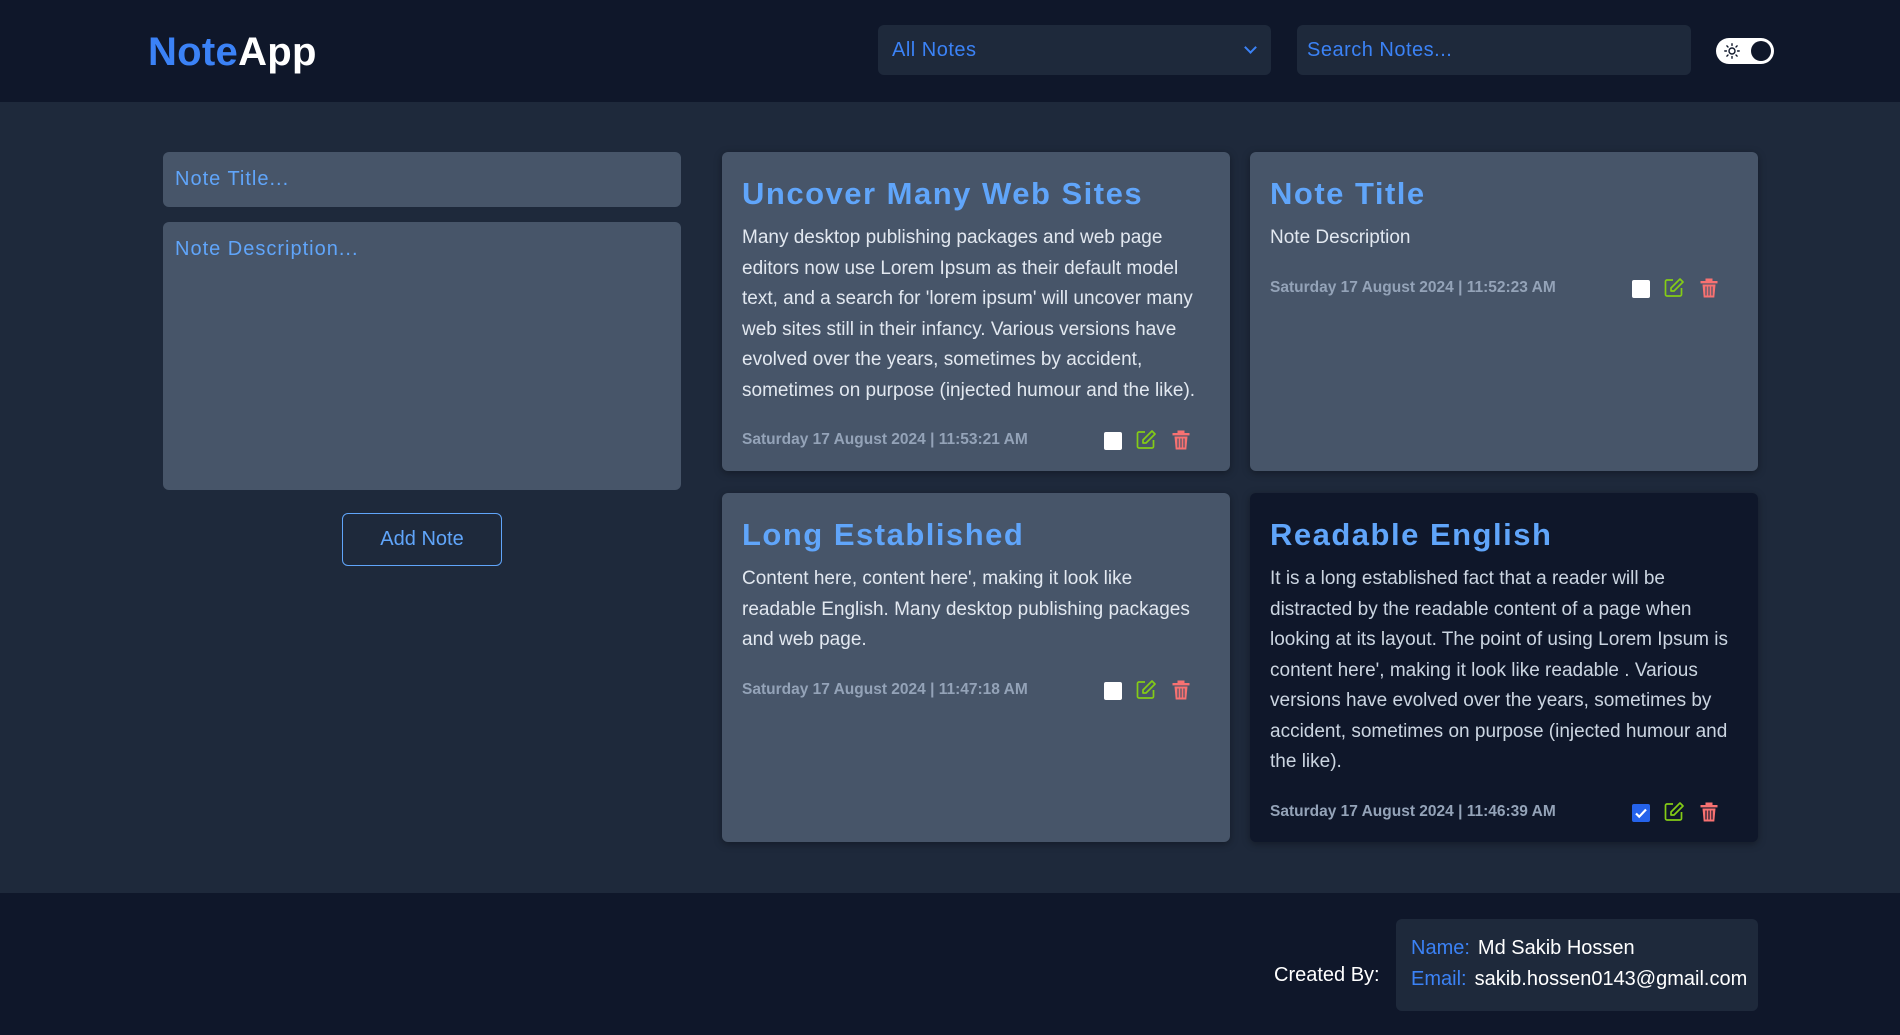 This screenshot has height=1035, width=1900. What do you see at coordinates (1074, 50) in the screenshot?
I see `notes-filter-select: All Notes` at bounding box center [1074, 50].